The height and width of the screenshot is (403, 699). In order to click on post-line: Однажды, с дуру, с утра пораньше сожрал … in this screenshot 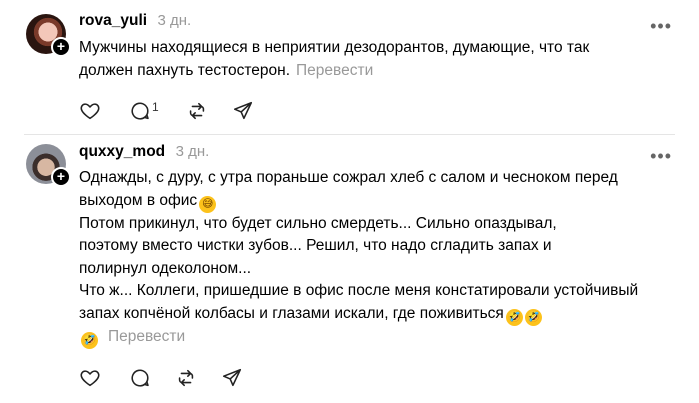, I will do `click(348, 177)`.